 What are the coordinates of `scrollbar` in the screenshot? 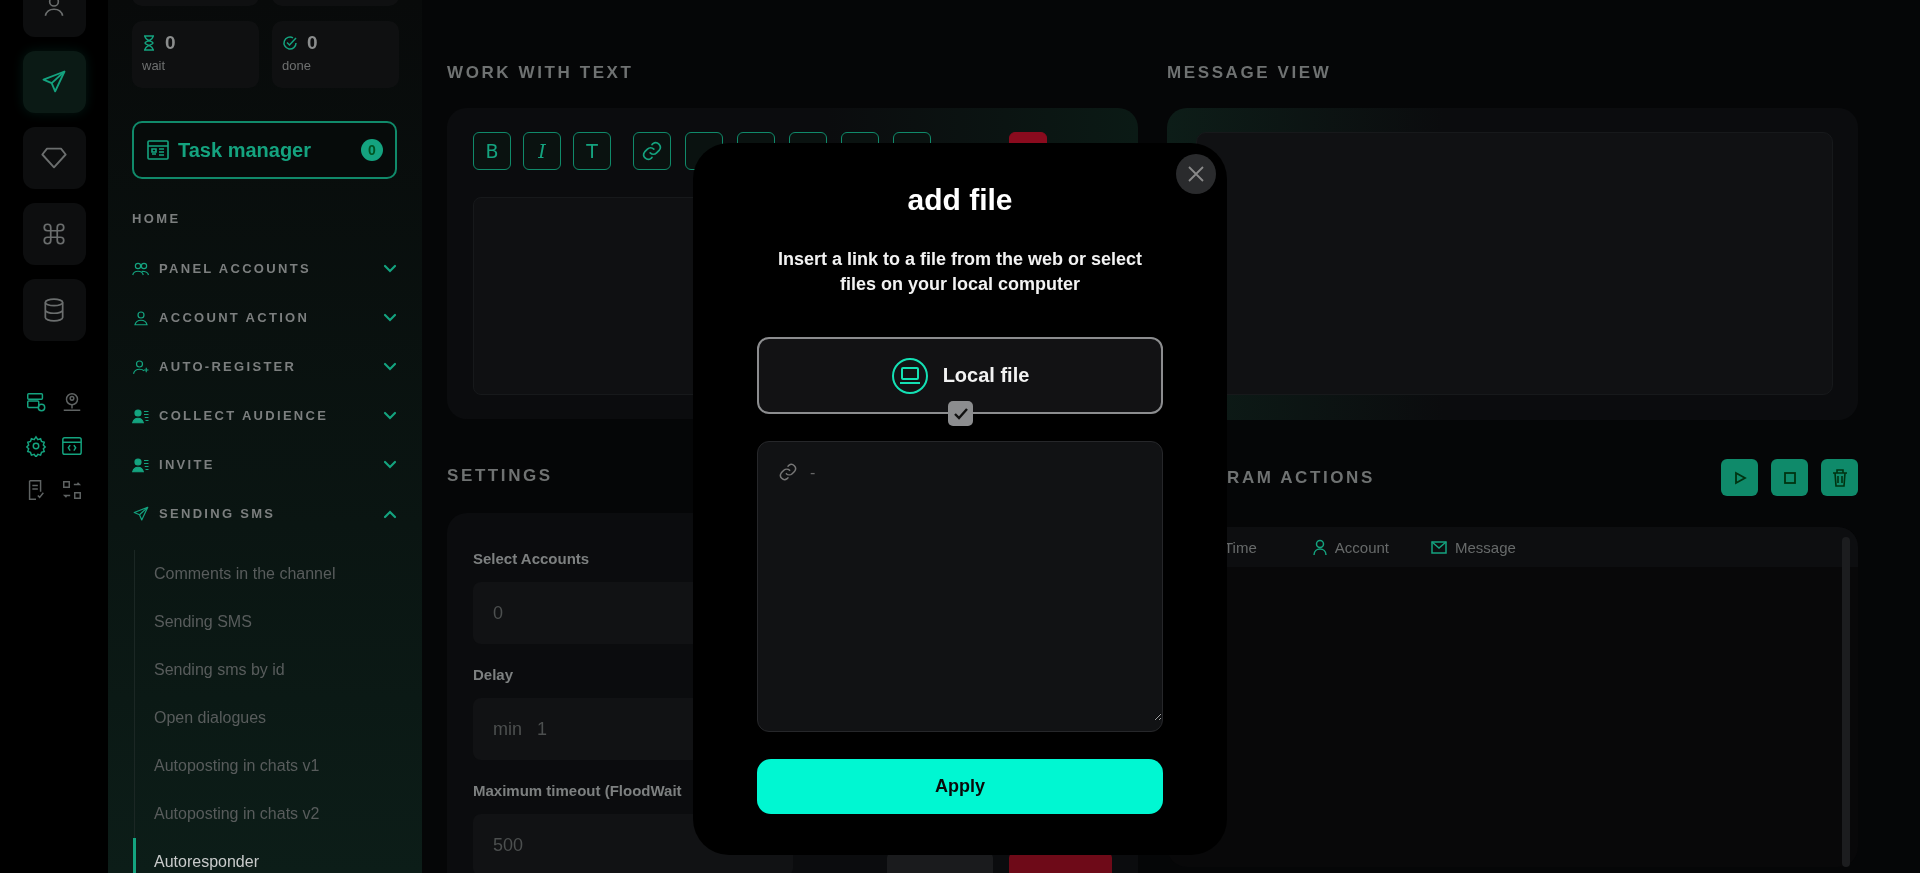 It's located at (1846, 702).